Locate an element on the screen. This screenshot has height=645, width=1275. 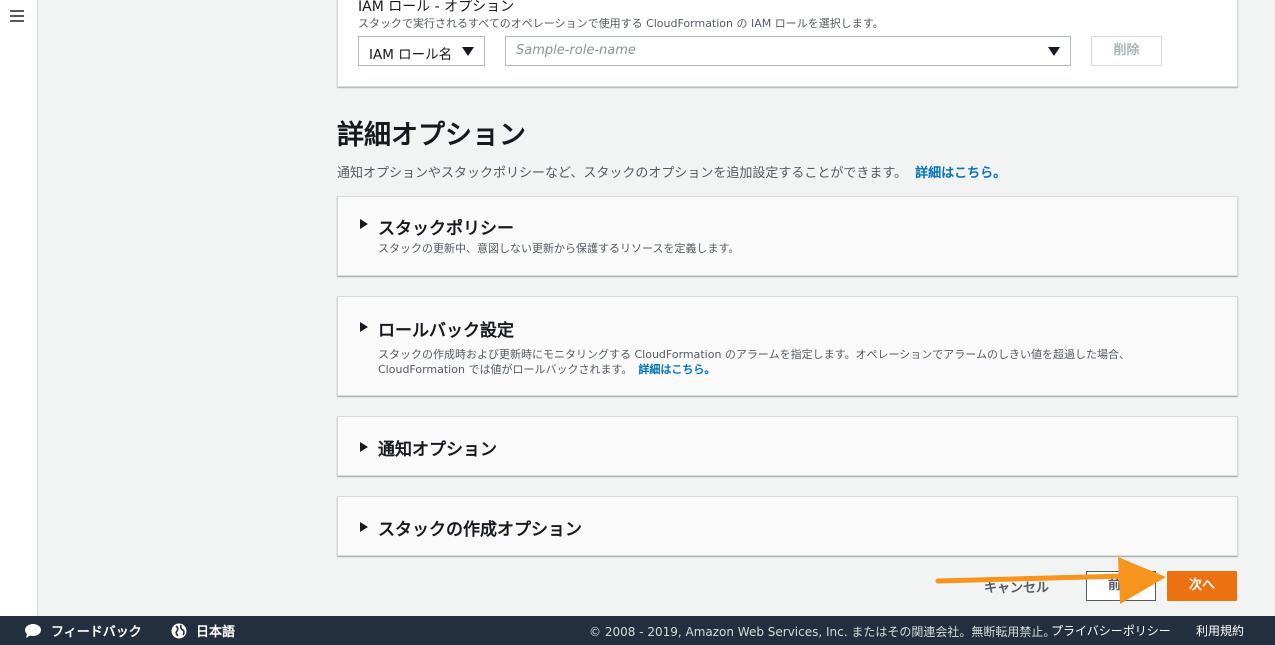
cancel-button: キャンセル is located at coordinates (1016, 586).